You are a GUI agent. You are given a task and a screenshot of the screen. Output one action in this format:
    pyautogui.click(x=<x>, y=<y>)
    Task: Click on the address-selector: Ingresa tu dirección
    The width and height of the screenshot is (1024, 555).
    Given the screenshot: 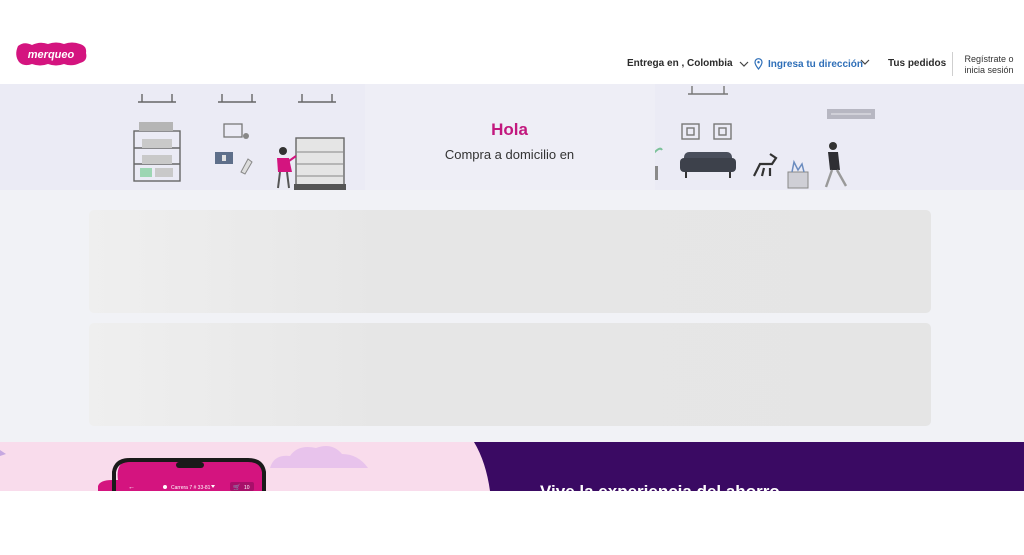 What is the action you would take?
    pyautogui.click(x=808, y=64)
    